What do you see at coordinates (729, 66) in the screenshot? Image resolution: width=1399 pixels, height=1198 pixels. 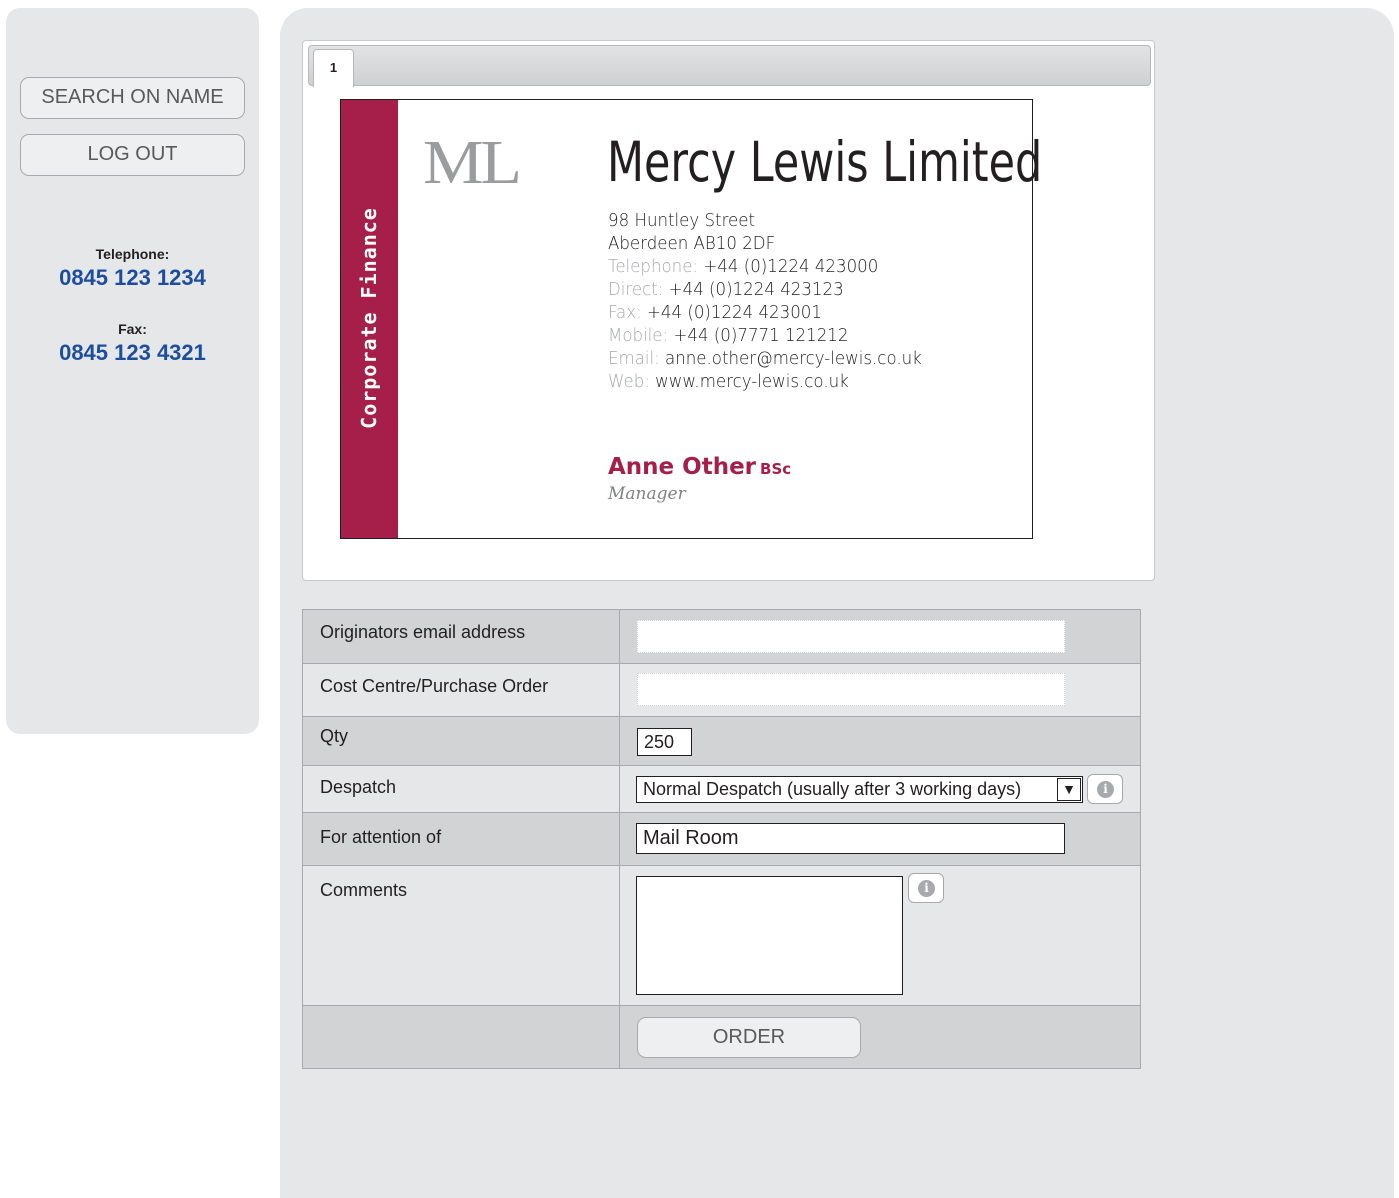 I see `proof-tab-bar: 1` at bounding box center [729, 66].